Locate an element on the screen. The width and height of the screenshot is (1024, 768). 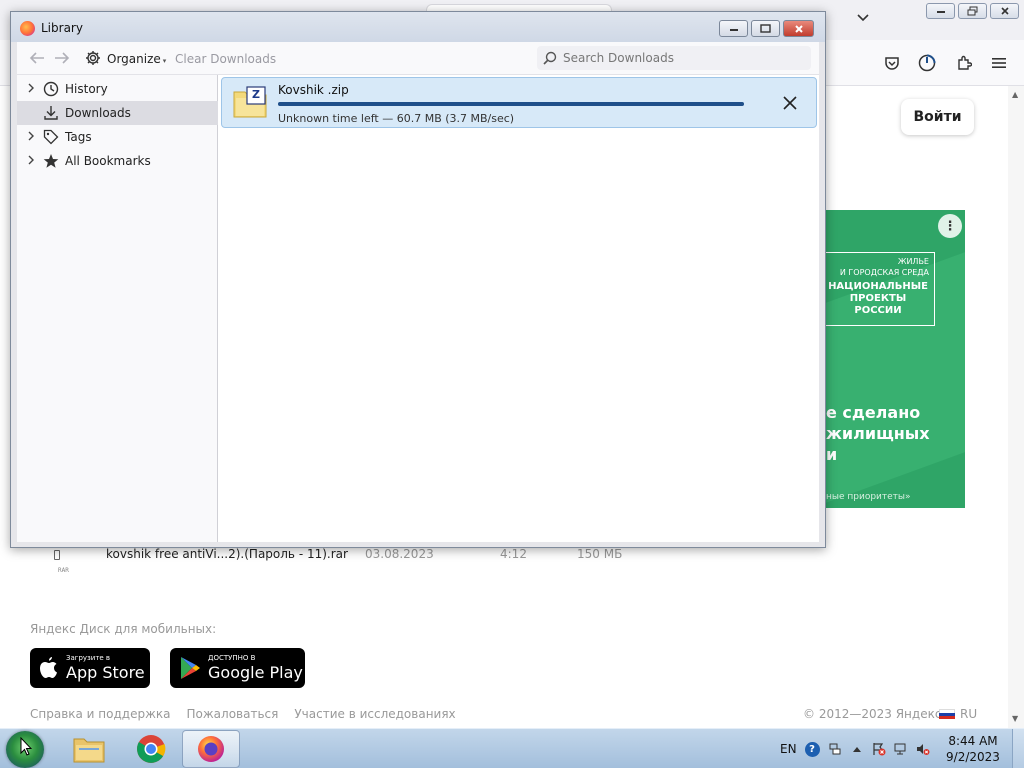
zip-file-icon: Z is located at coordinates (250, 102).